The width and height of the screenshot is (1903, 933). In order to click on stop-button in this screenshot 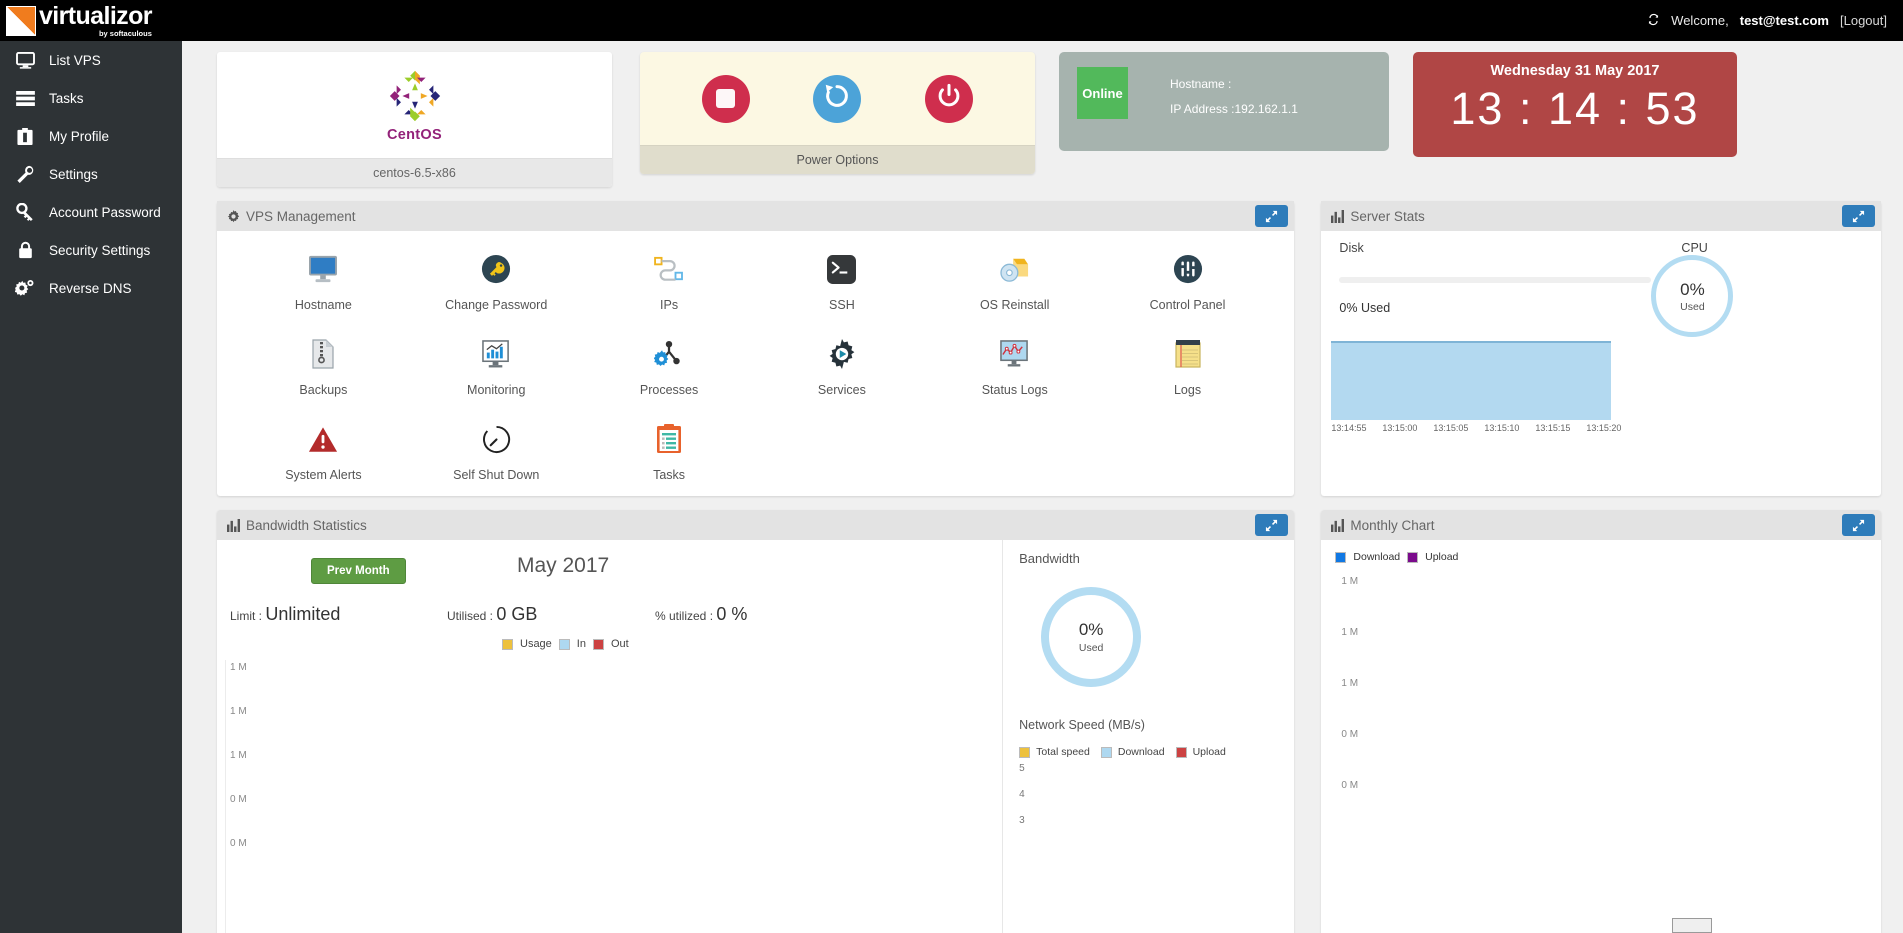, I will do `click(725, 98)`.